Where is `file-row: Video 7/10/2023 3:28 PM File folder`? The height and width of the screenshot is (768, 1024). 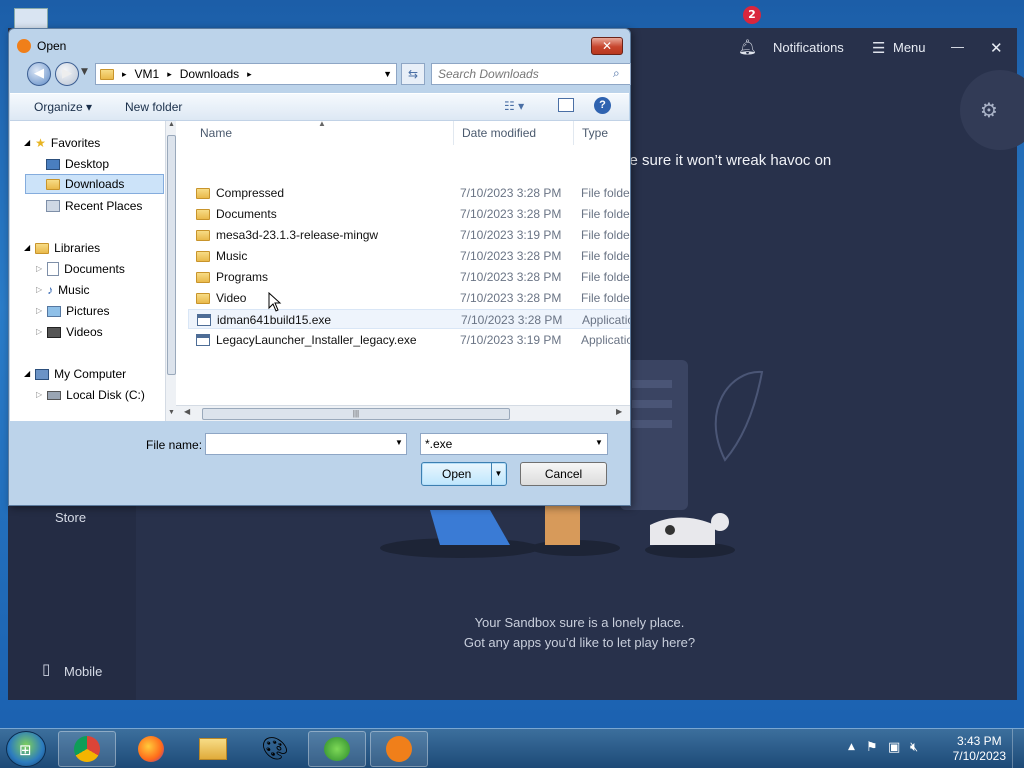 file-row: Video 7/10/2023 3:28 PM File folder is located at coordinates (409, 298).